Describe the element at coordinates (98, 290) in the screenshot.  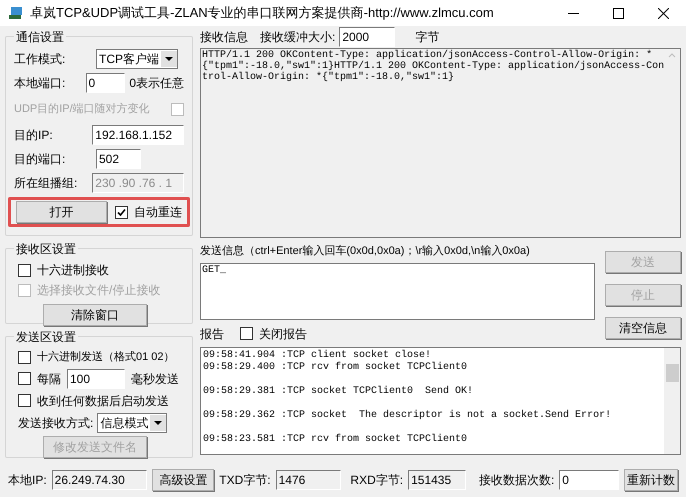
I see `checkbox-label: 选择接收文件/停止接收` at that location.